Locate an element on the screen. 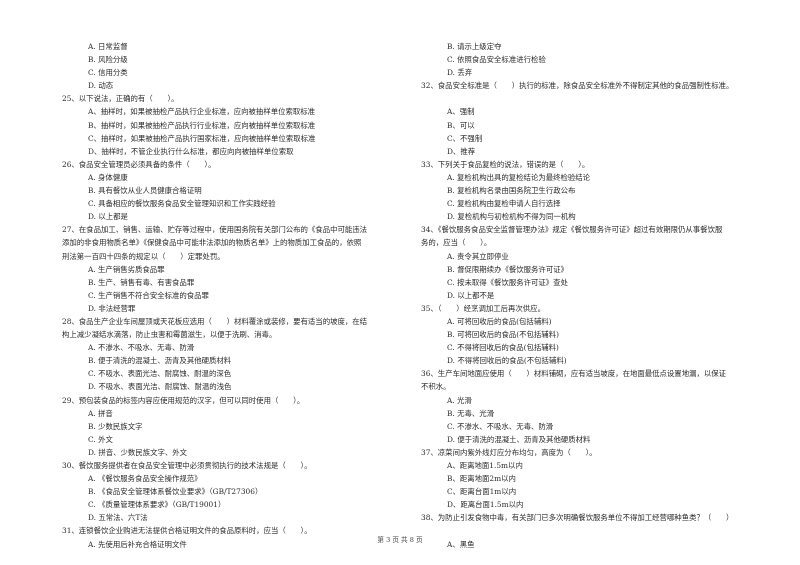 This screenshot has height=565, width=800. answer-option: A. 生产销售劣质食品罪 is located at coordinates (126, 269).